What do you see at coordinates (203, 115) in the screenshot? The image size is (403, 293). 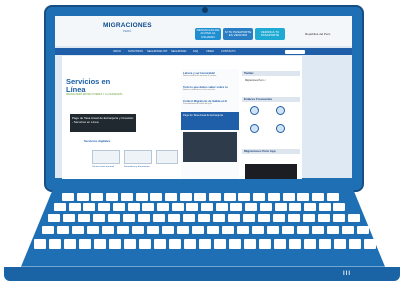 I see `highlight-text: Pago de Tasa Anual de Extranjería` at bounding box center [203, 115].